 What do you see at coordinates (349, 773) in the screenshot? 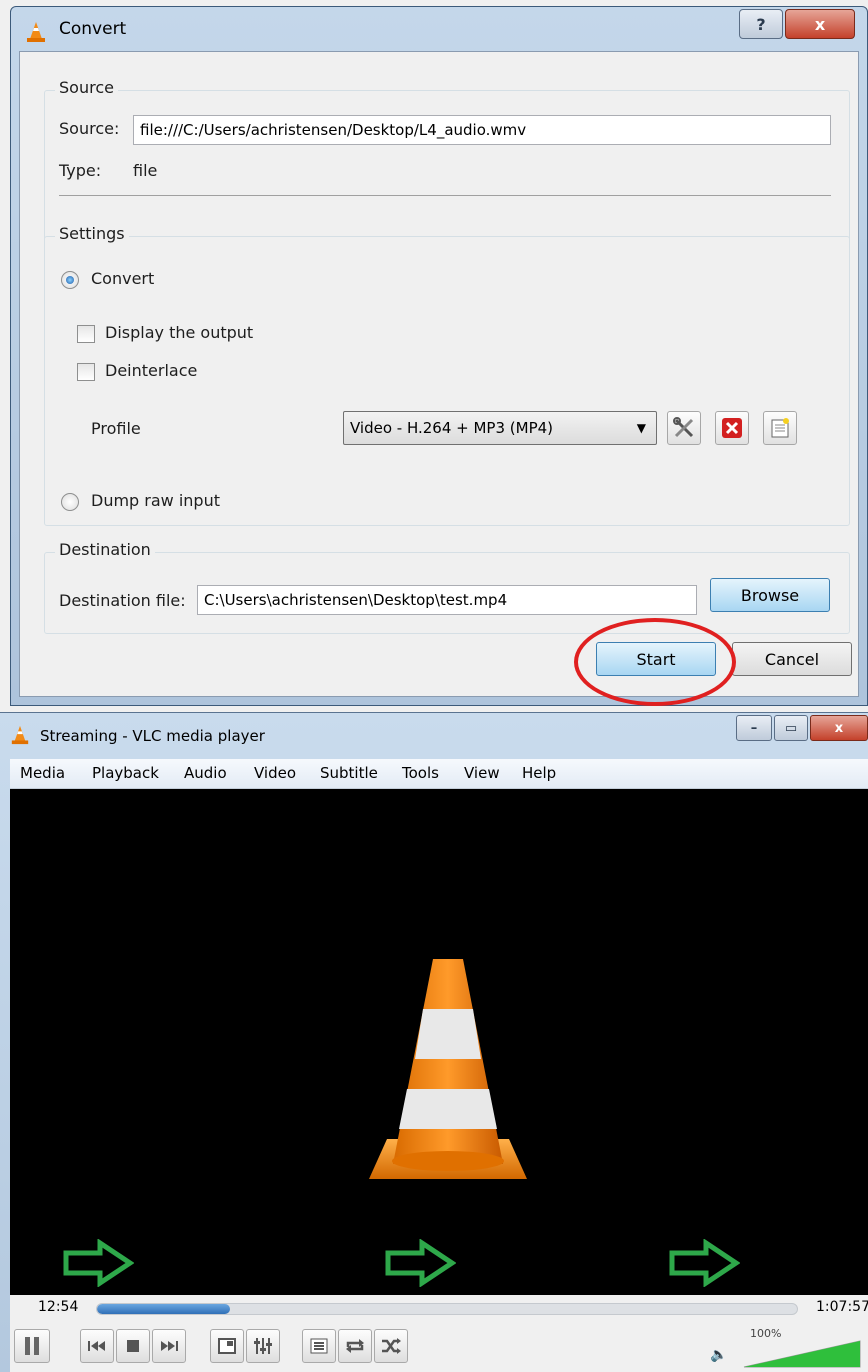
I see `menu-subtitle: Subtitle` at bounding box center [349, 773].